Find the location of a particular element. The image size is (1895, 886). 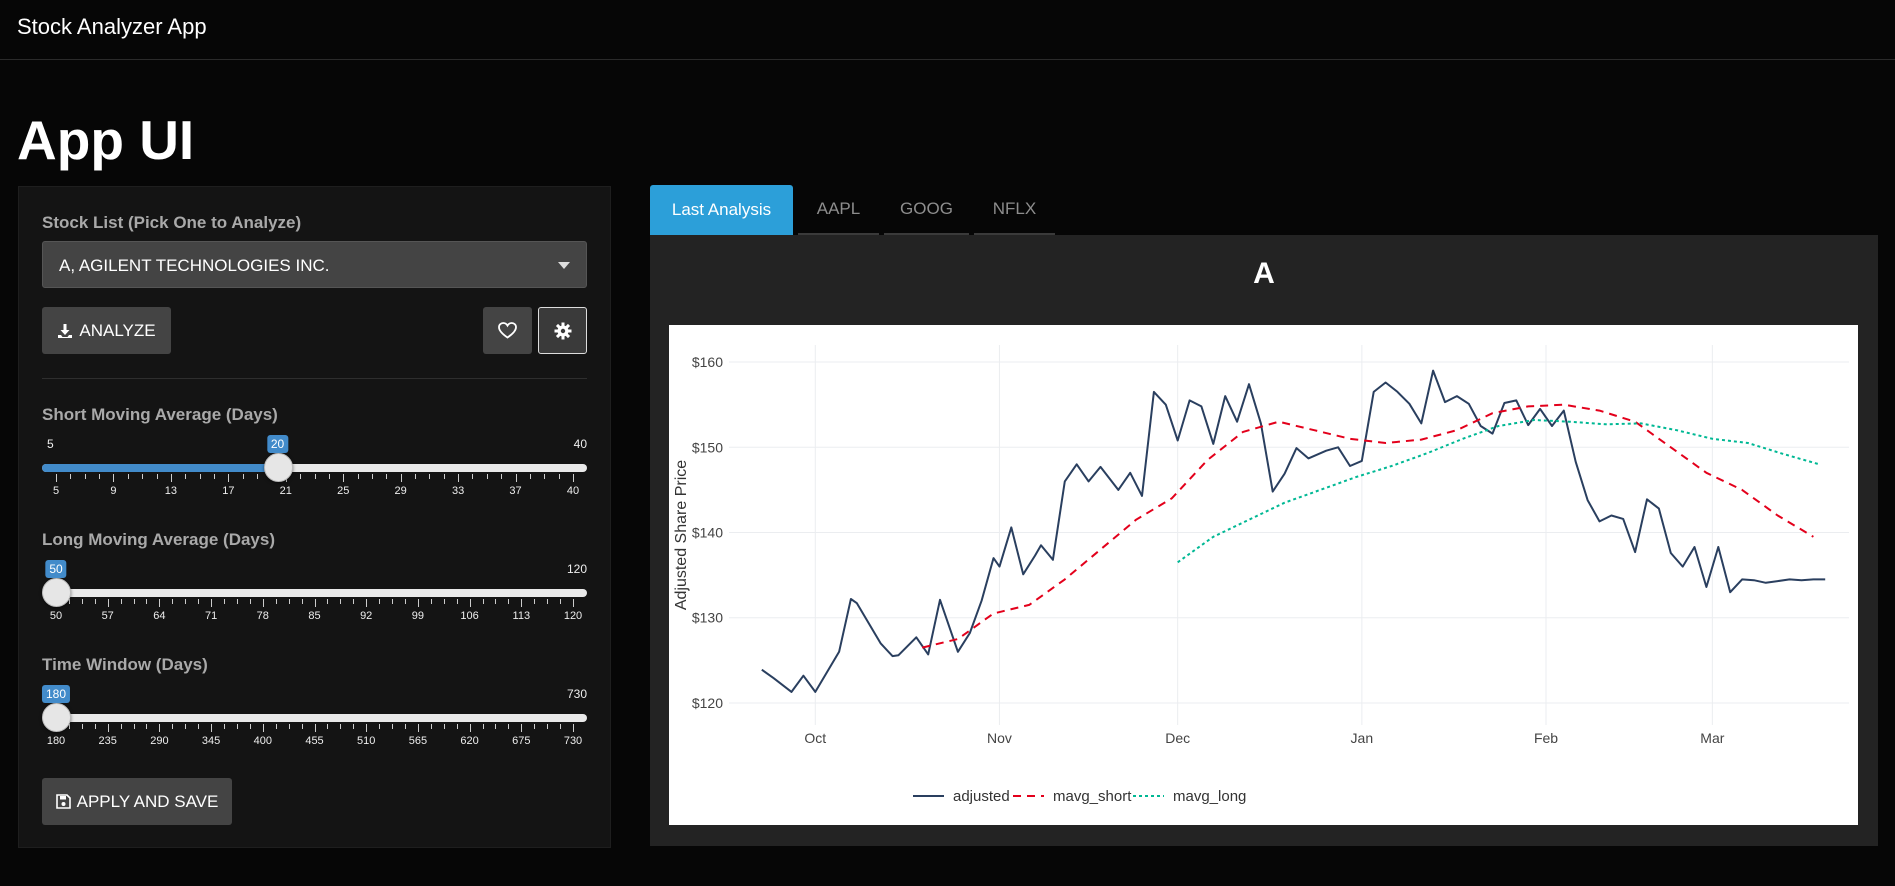

y-tick-label: $140 is located at coordinates (707, 533).